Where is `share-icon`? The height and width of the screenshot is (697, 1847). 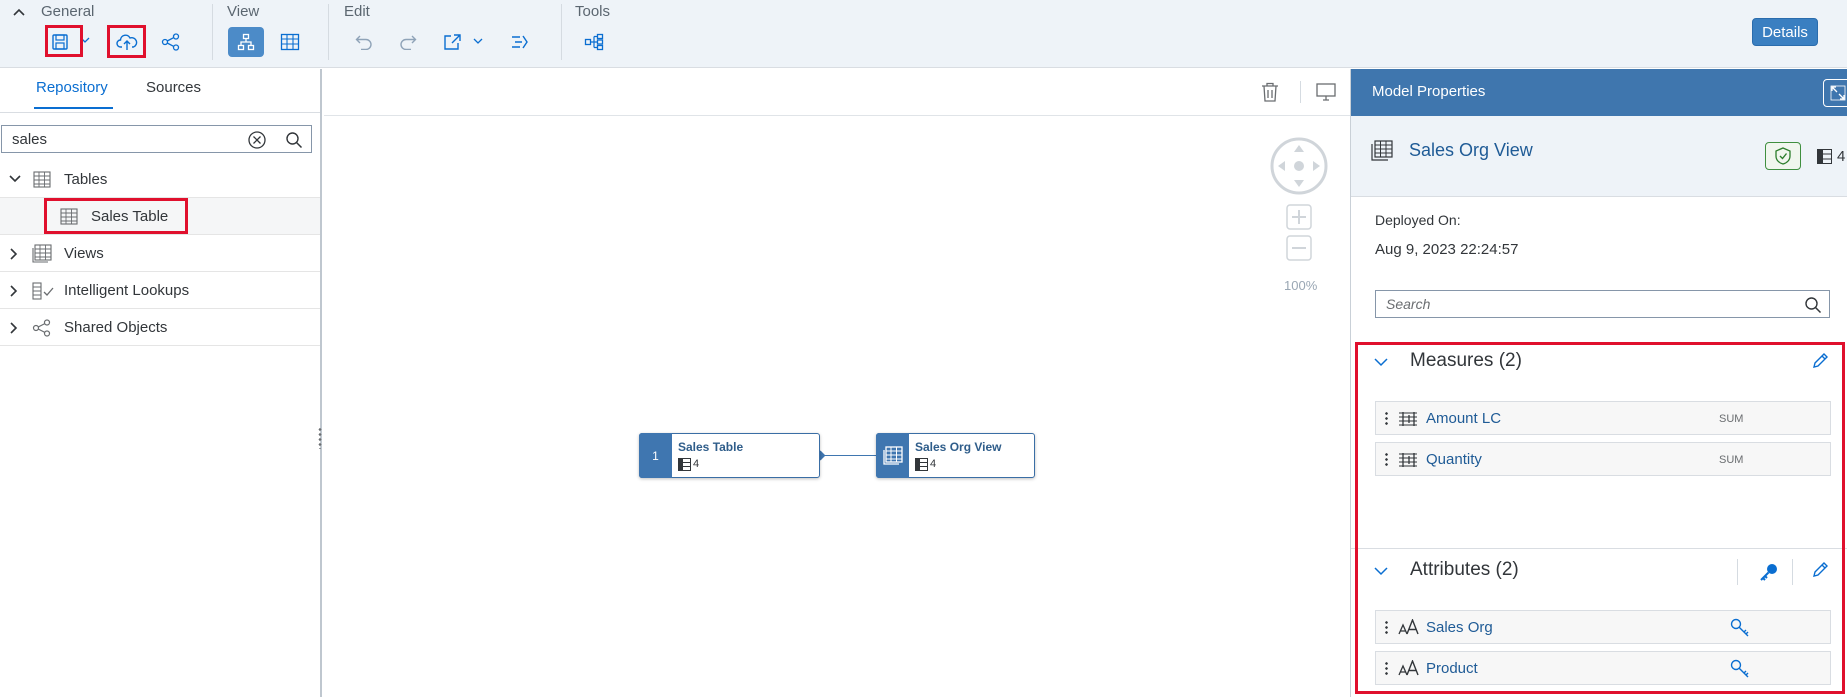
share-icon is located at coordinates (171, 42).